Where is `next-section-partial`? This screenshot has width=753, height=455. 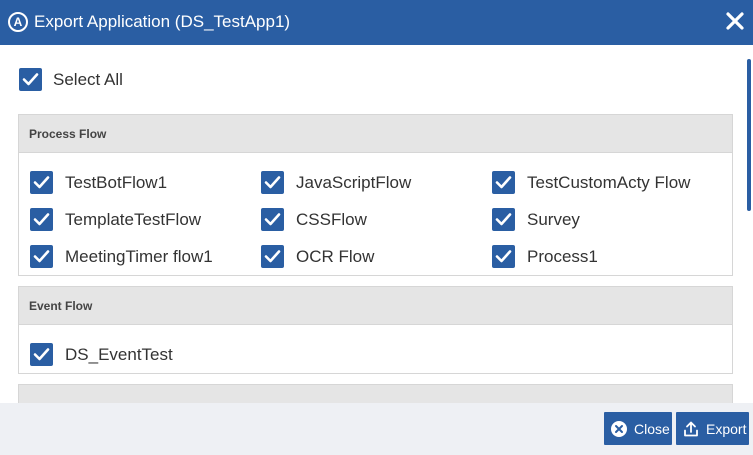 next-section-partial is located at coordinates (375, 393).